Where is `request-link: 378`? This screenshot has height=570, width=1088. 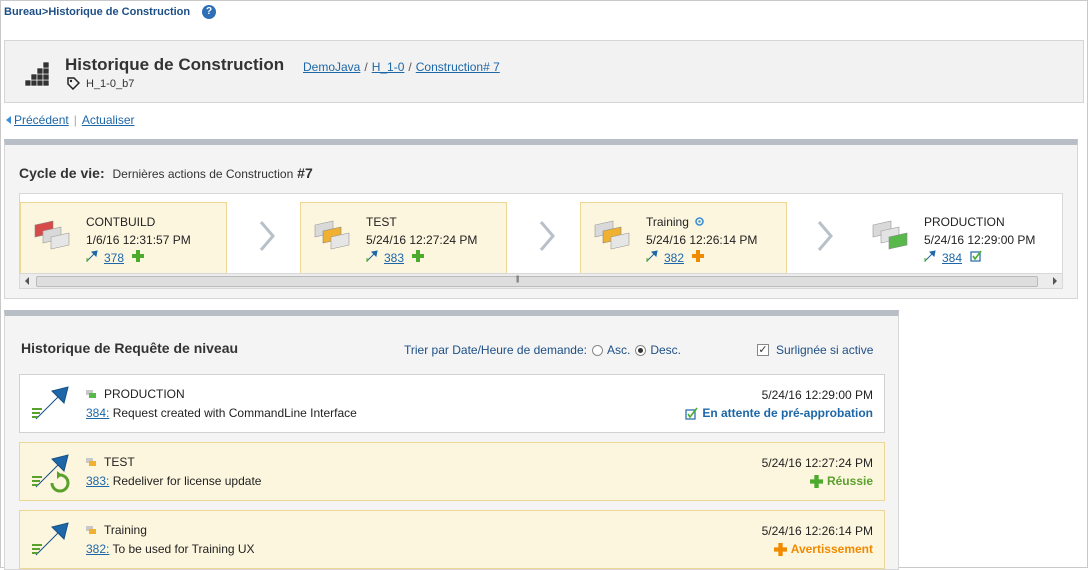 request-link: 378 is located at coordinates (114, 258).